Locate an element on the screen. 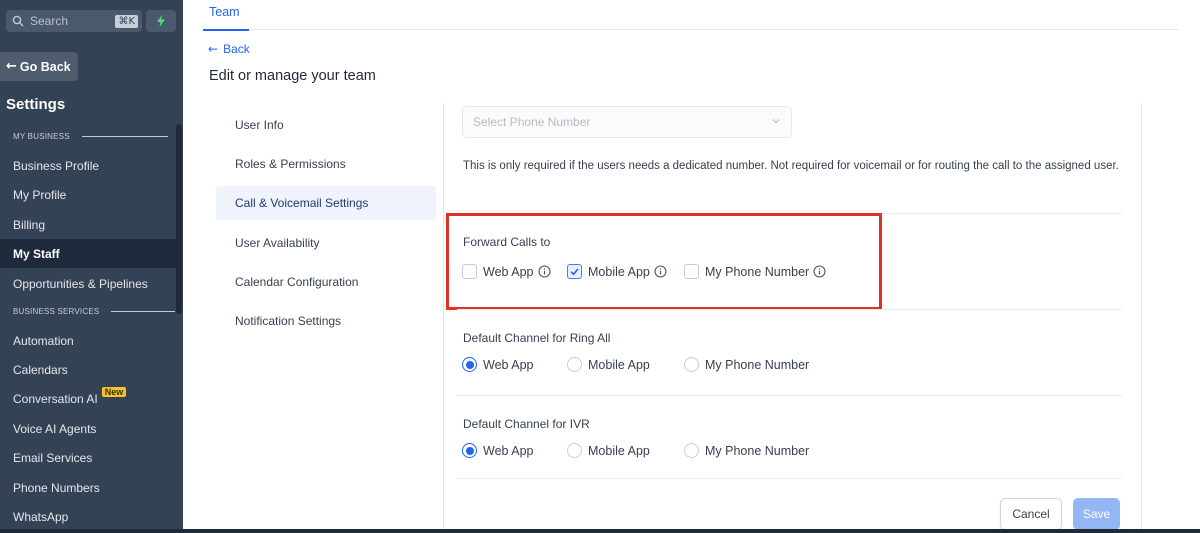 The image size is (1200, 533). sidebar-item-label: My Staff is located at coordinates (36, 253).